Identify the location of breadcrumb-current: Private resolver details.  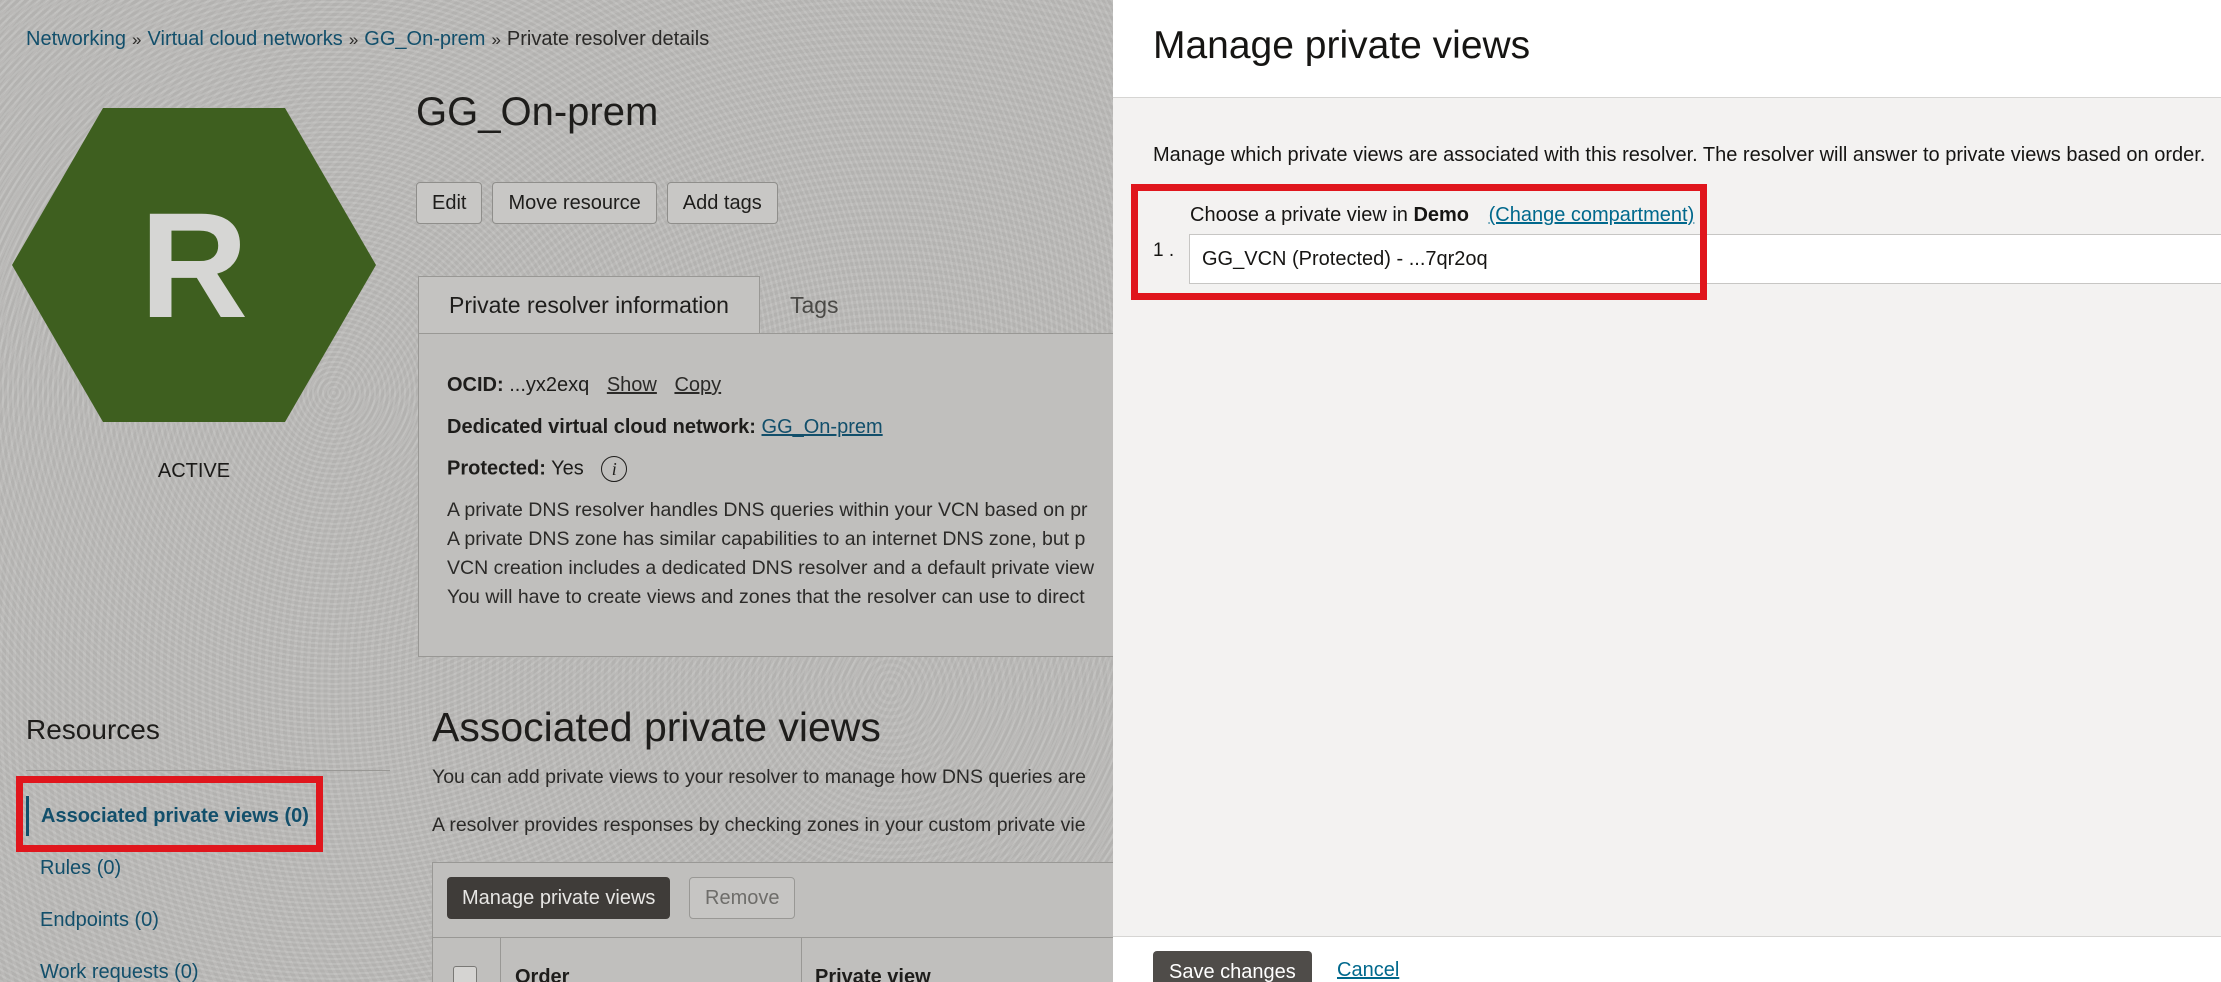
(608, 39).